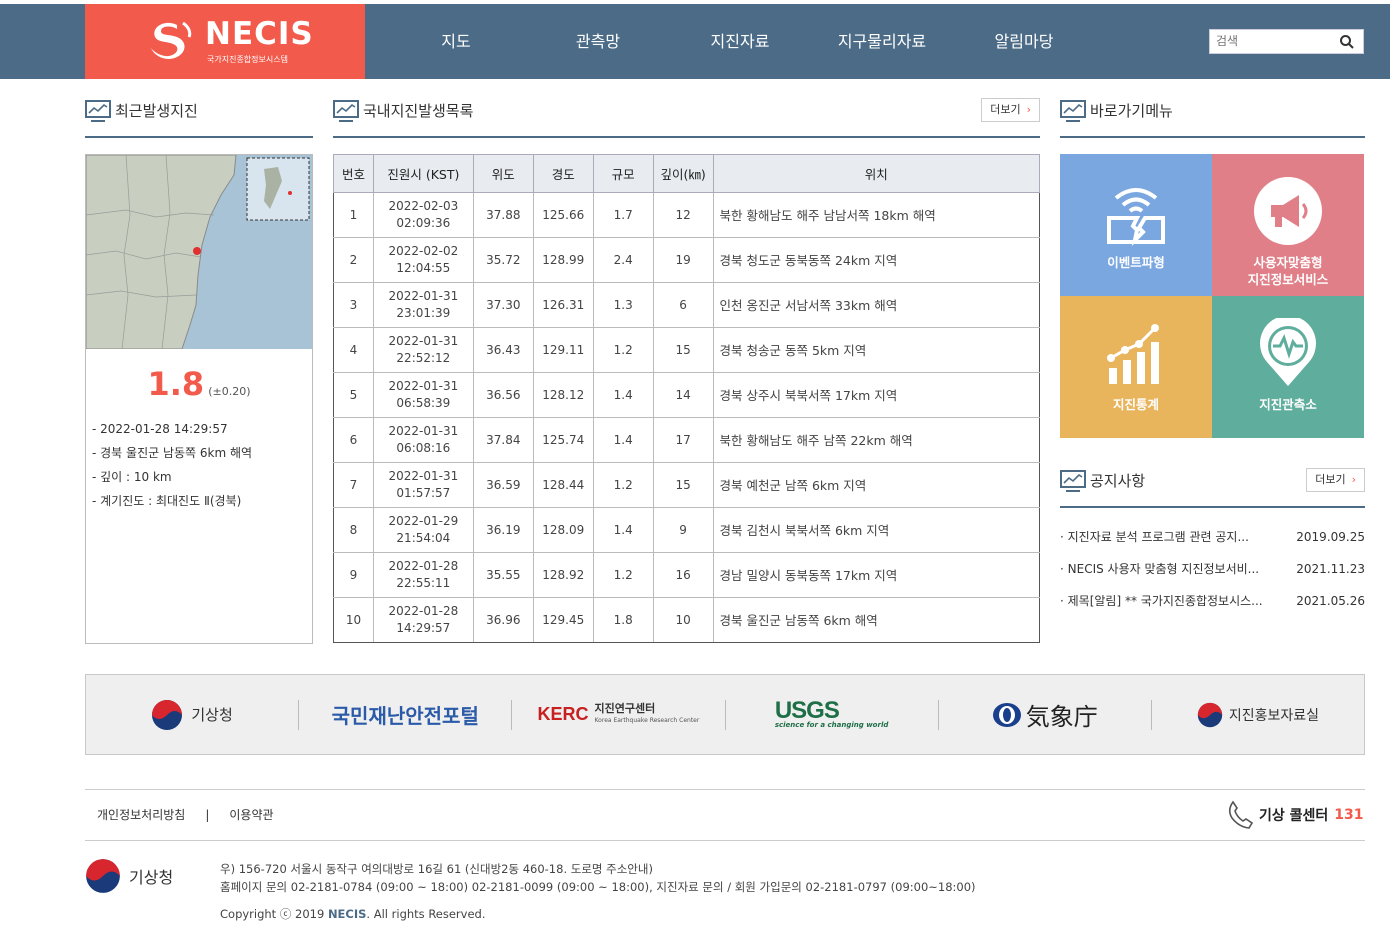 Image resolution: width=1390 pixels, height=929 pixels. Describe the element at coordinates (1024, 41) in the screenshot. I see `nav-notice-board: 알림마당` at that location.